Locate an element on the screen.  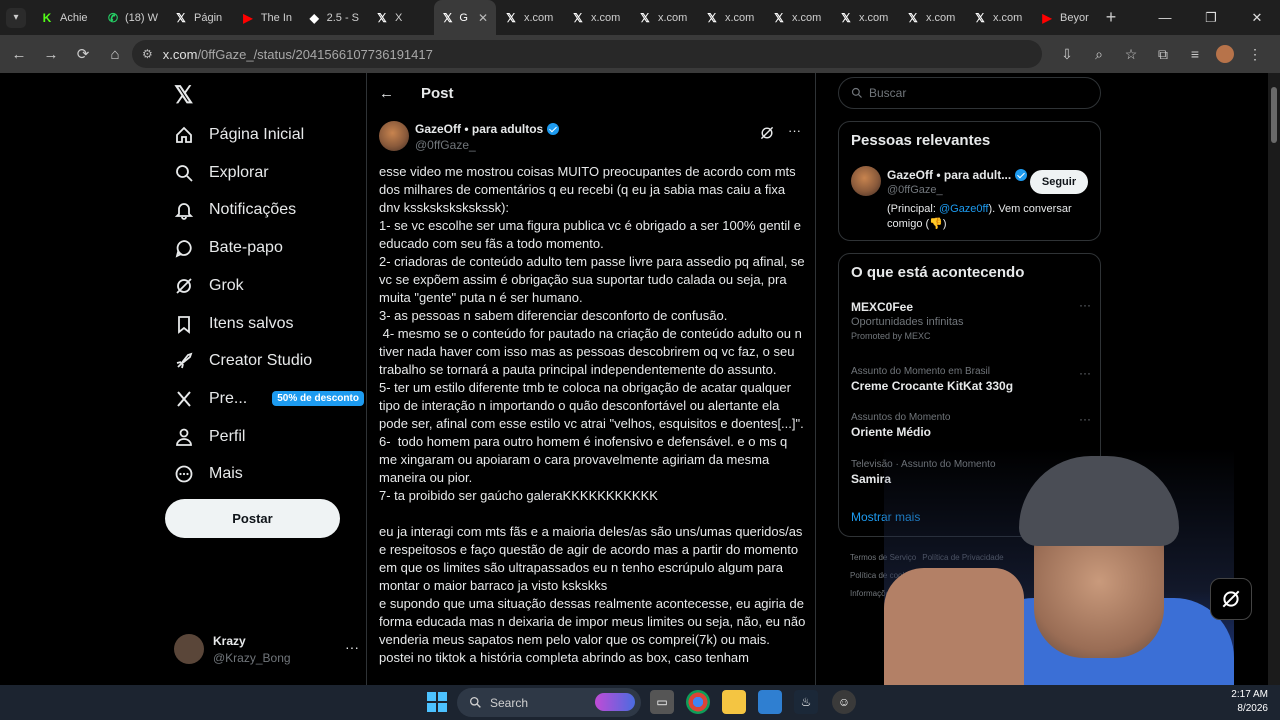
browser-menu-icon: ⋮ is located at coordinates (1255, 54).